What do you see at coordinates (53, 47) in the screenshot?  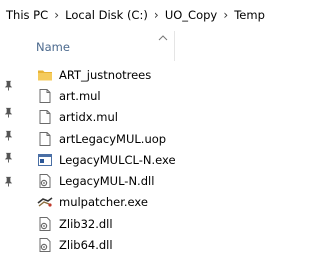 I see `column-header-name: Name` at bounding box center [53, 47].